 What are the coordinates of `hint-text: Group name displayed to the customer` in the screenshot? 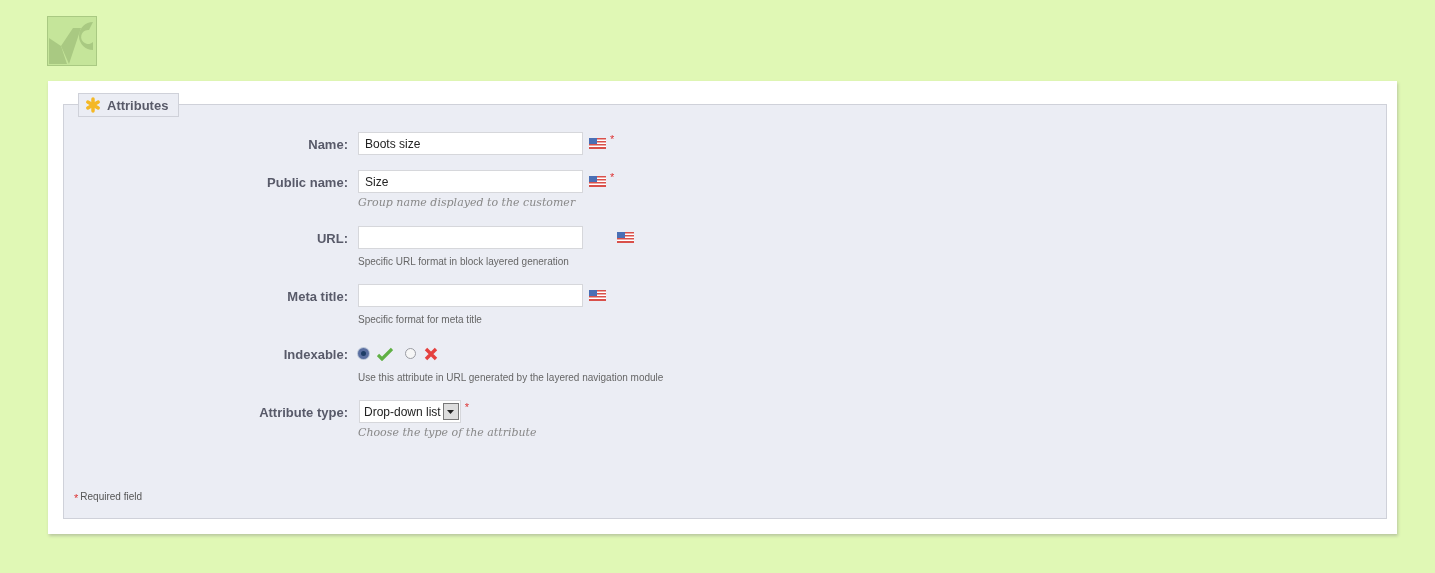 It's located at (467, 202).